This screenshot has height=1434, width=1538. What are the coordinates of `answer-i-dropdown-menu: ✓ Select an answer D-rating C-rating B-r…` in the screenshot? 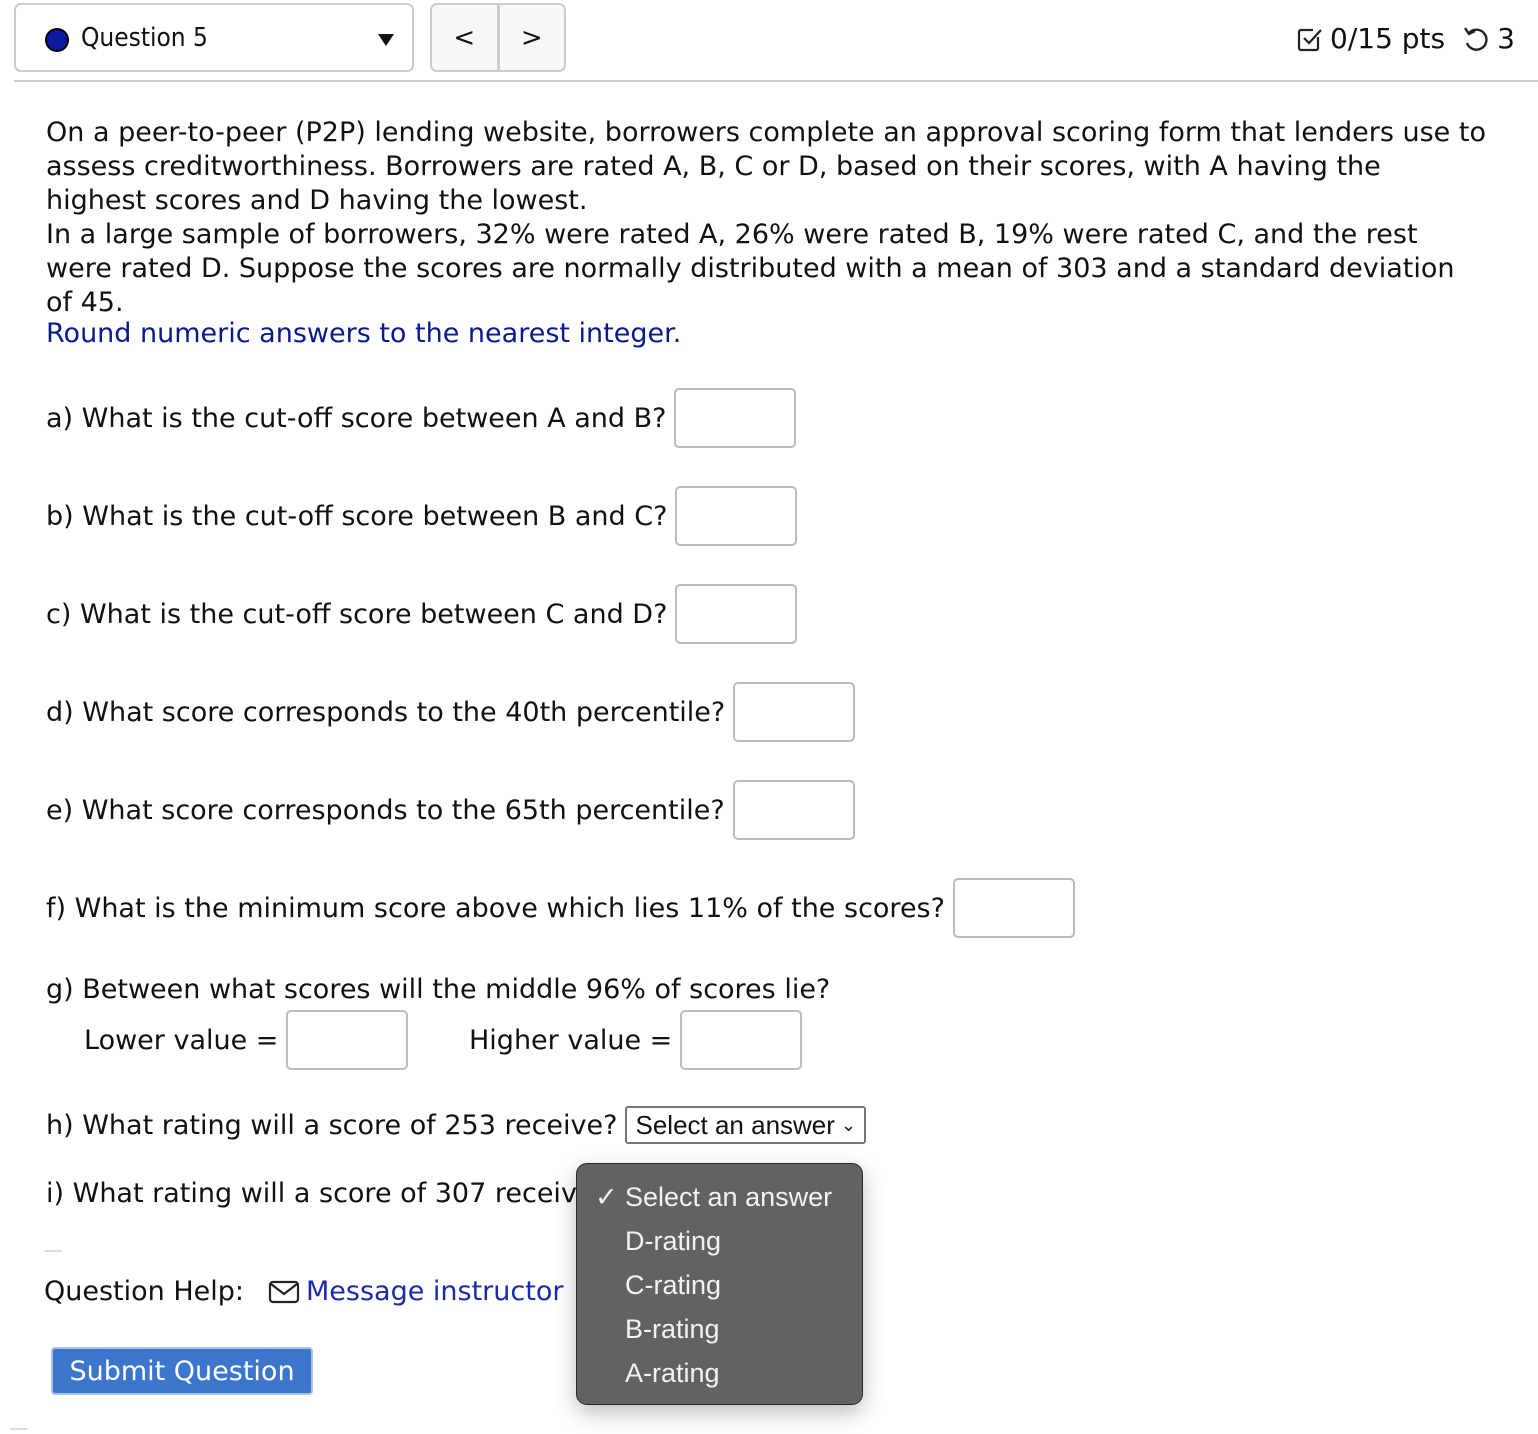 It's located at (719, 1284).